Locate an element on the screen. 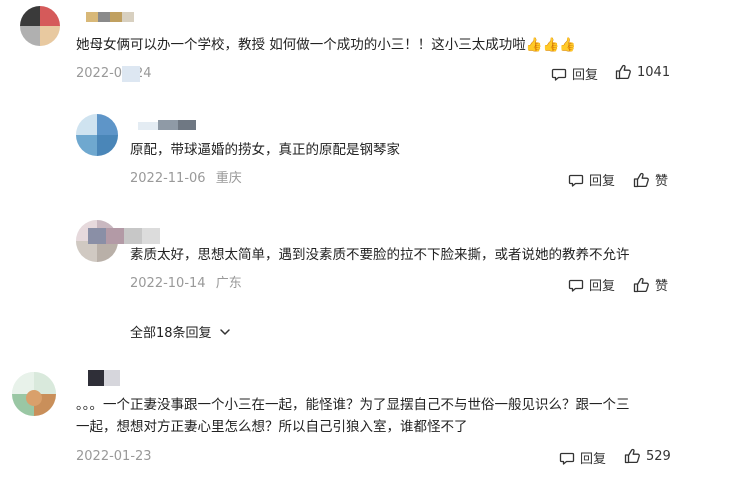 This screenshot has width=730, height=482. reply-date: 2022-10-14 广东 is located at coordinates (186, 284).